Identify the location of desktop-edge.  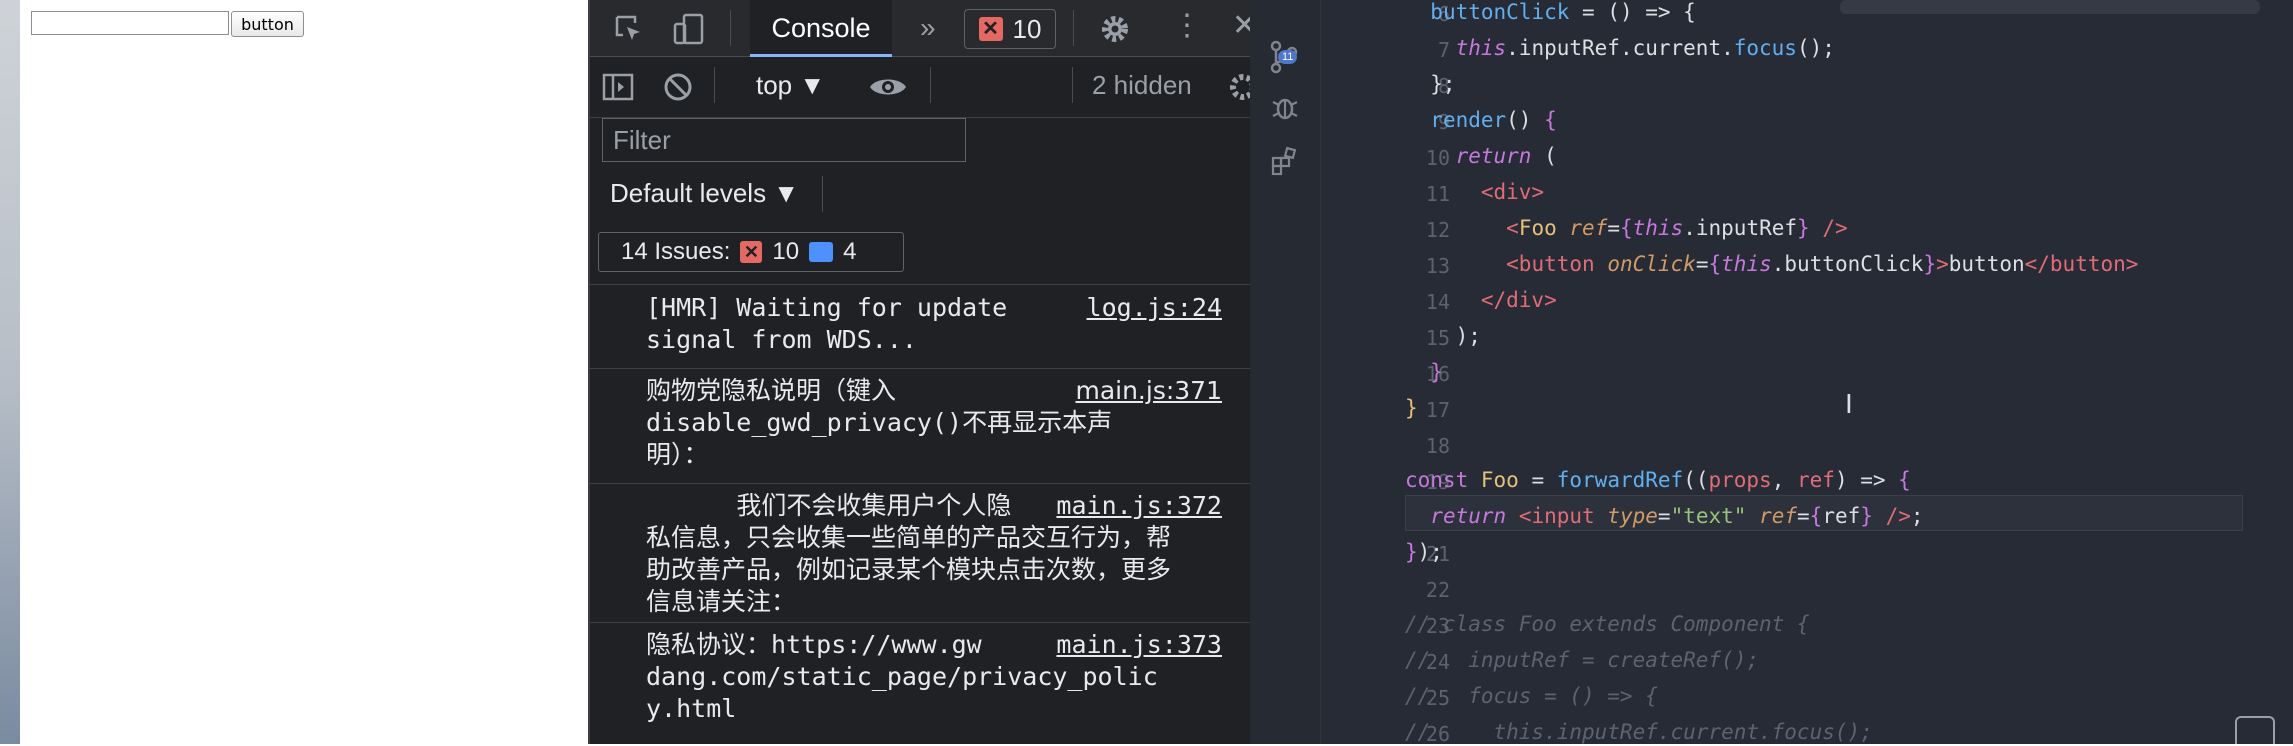
(10, 372).